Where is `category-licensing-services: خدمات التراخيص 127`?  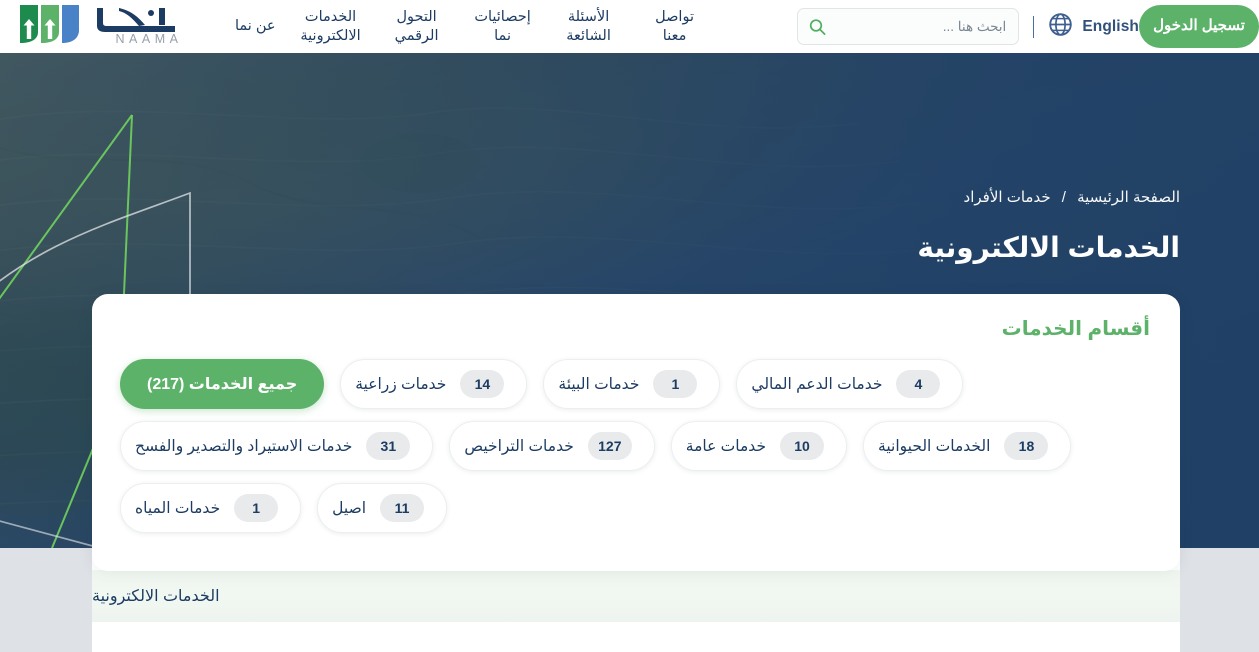 category-licensing-services: خدمات التراخيص 127 is located at coordinates (552, 446).